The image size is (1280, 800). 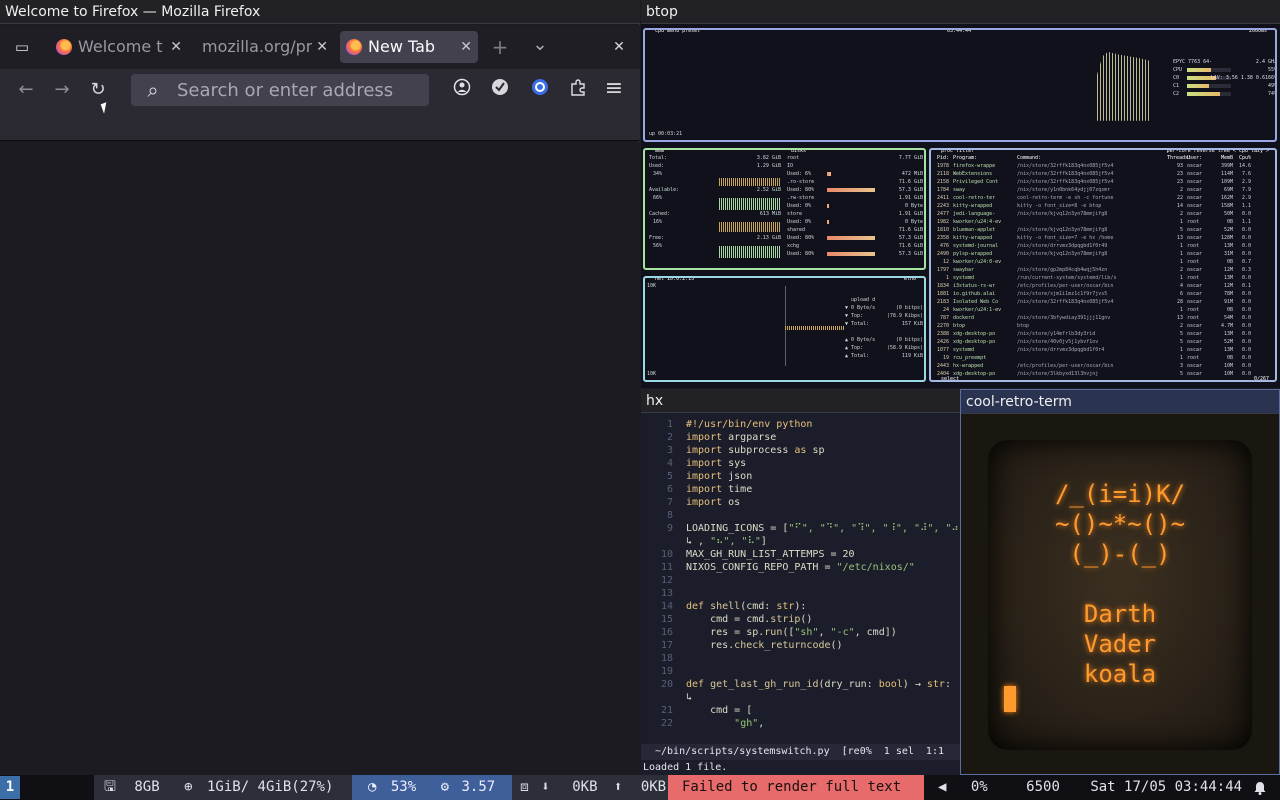 What do you see at coordinates (1199, 158) in the screenshot?
I see `proc-column-header: User:` at bounding box center [1199, 158].